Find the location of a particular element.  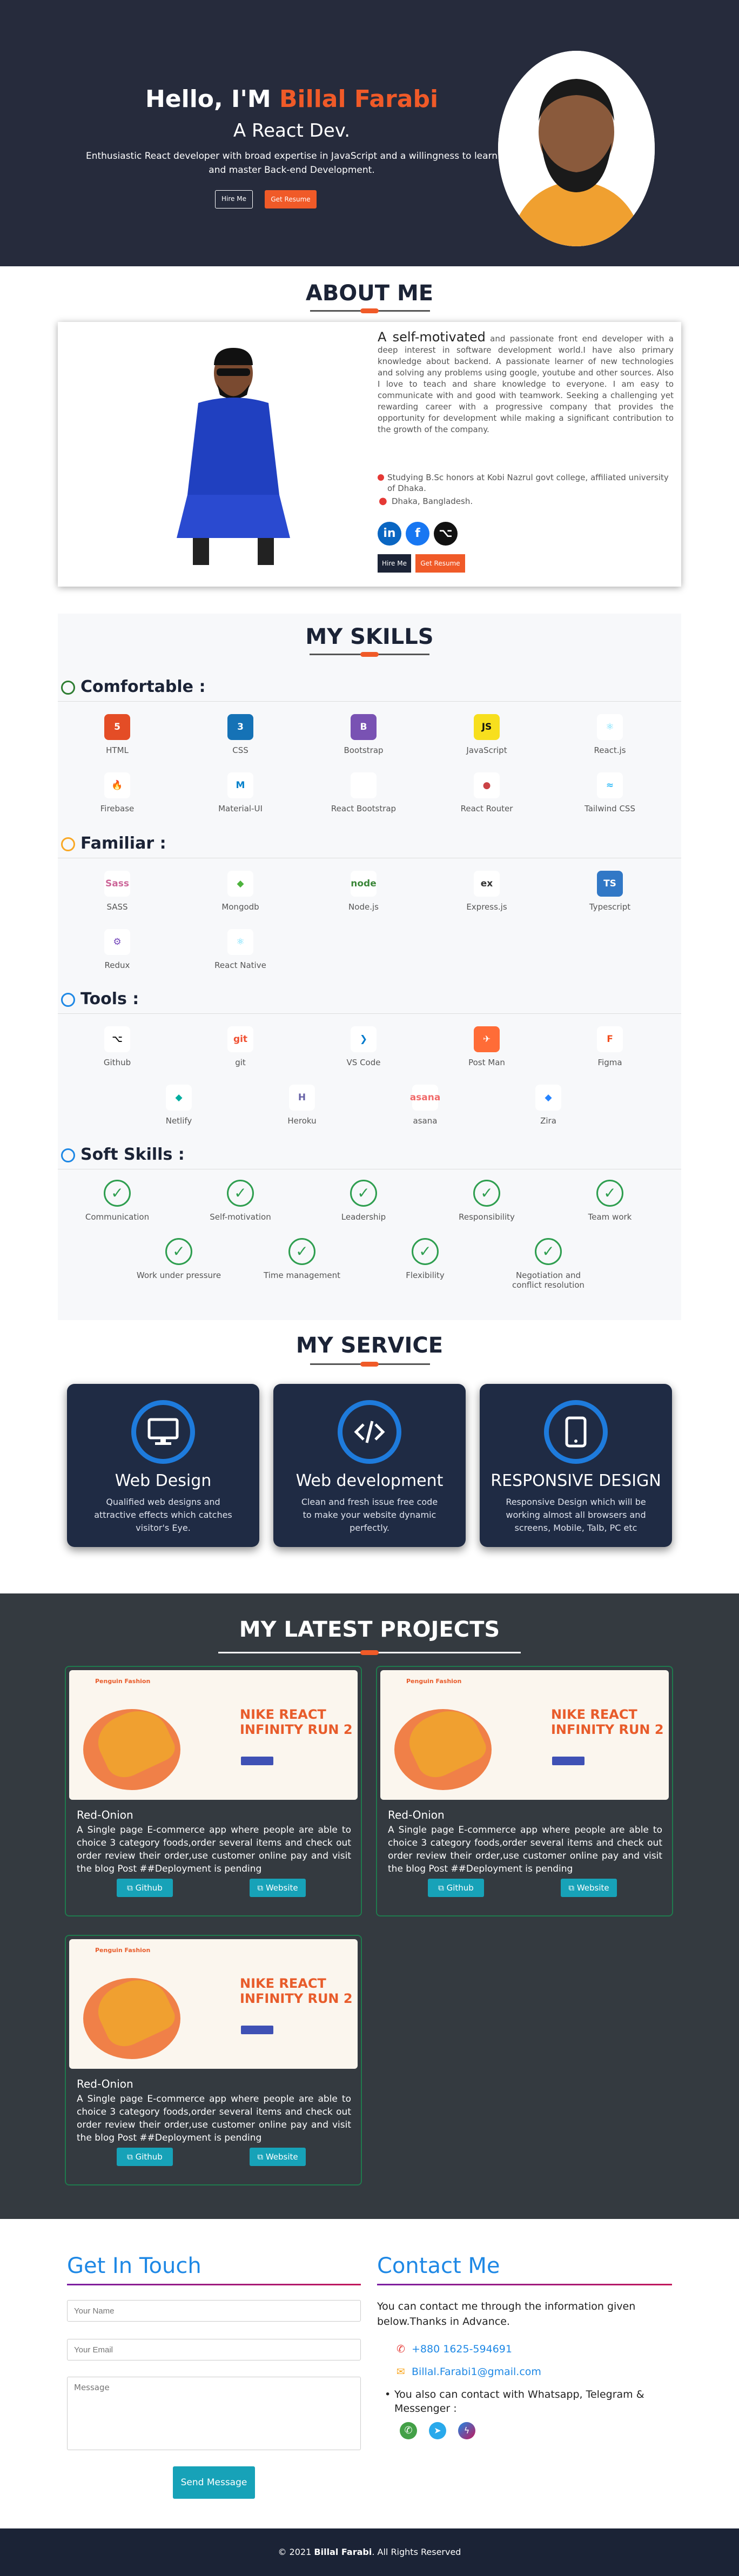

skill-material-ui: M Material-UI is located at coordinates (241, 792).